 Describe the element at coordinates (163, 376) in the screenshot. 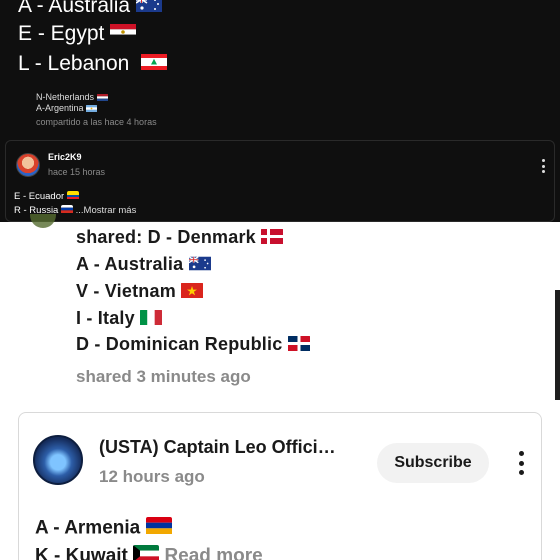

I see `shared-meta: shared 3 minutes ago` at that location.